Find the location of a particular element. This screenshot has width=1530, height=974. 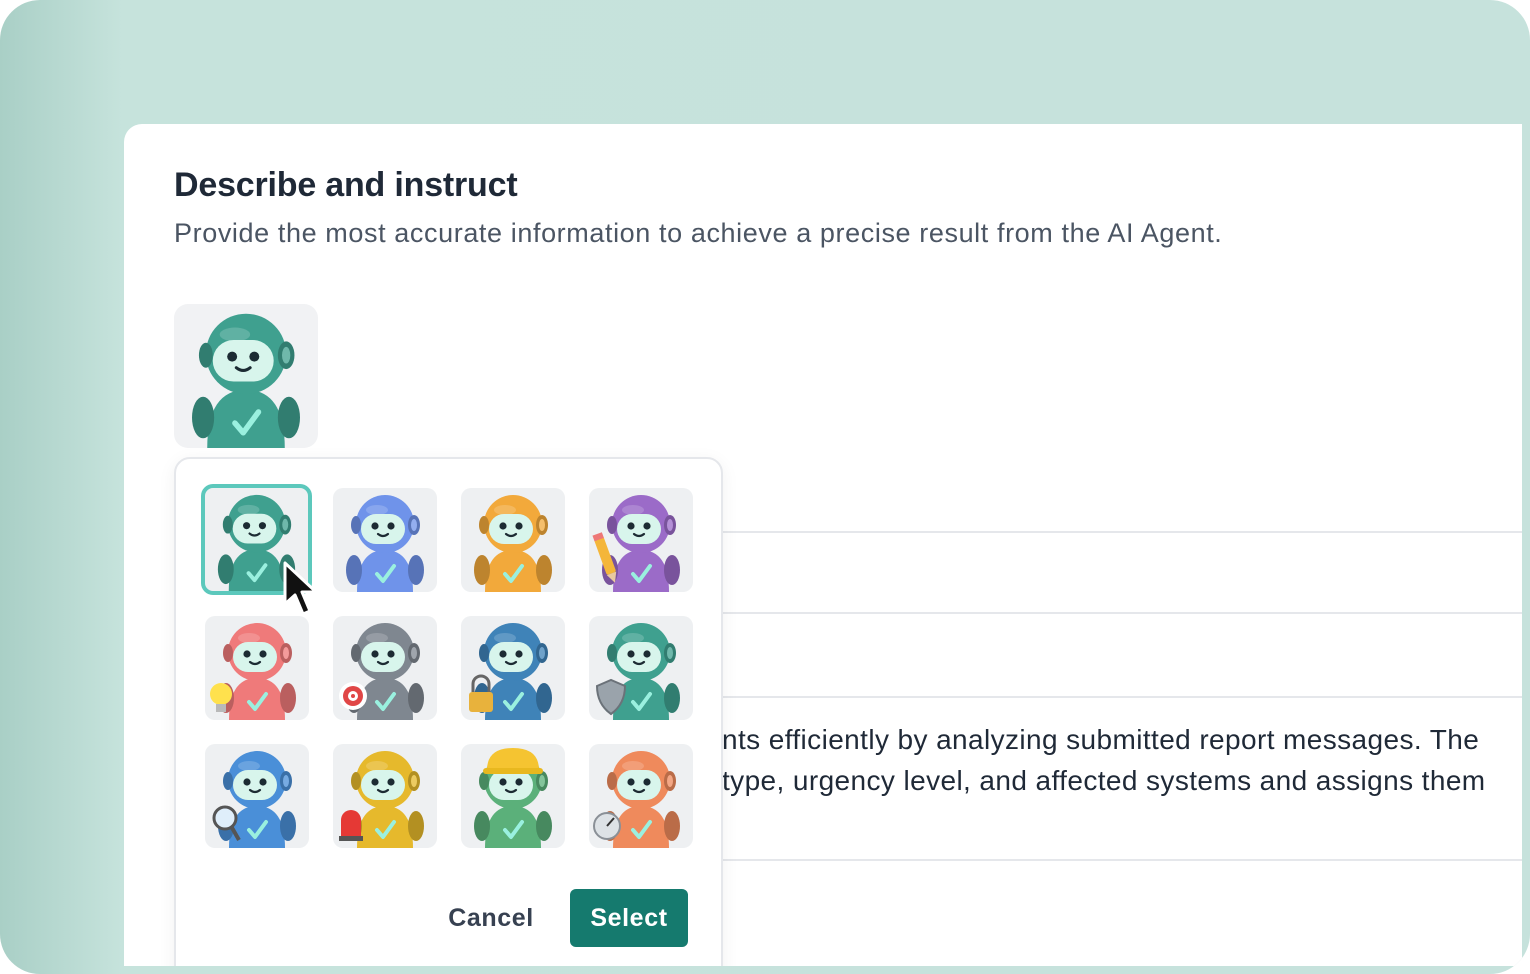

robot-blue-magnifier-icon is located at coordinates (254, 799).